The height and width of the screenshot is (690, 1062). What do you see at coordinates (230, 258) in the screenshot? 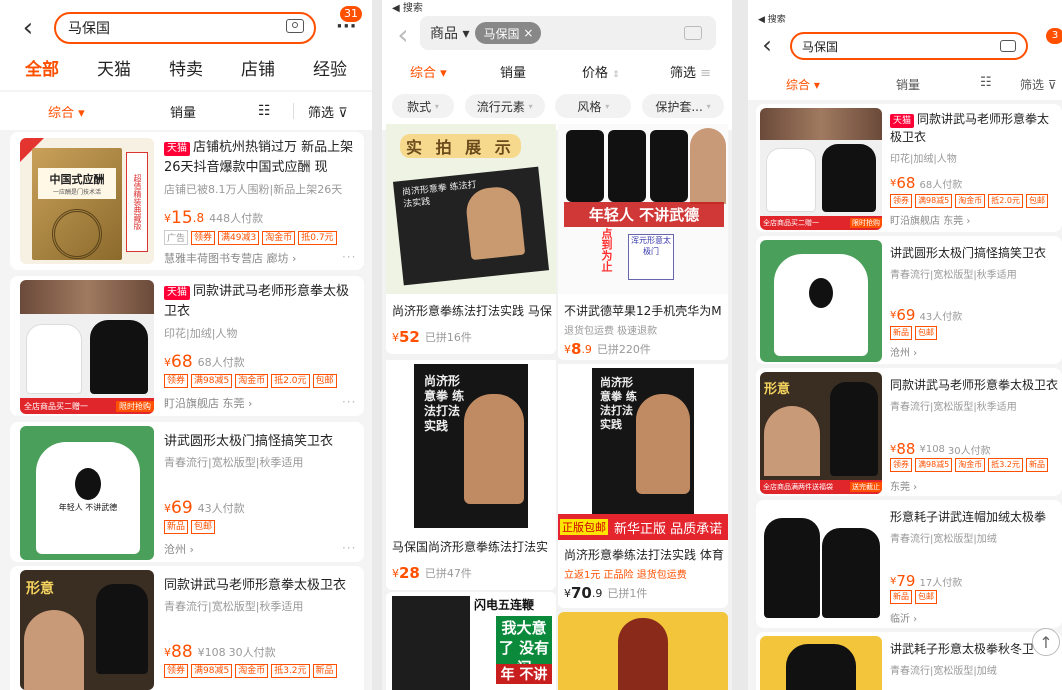
I see `shop-row: 慧雅丰荷图书专营店 廊坊 ›` at bounding box center [230, 258].